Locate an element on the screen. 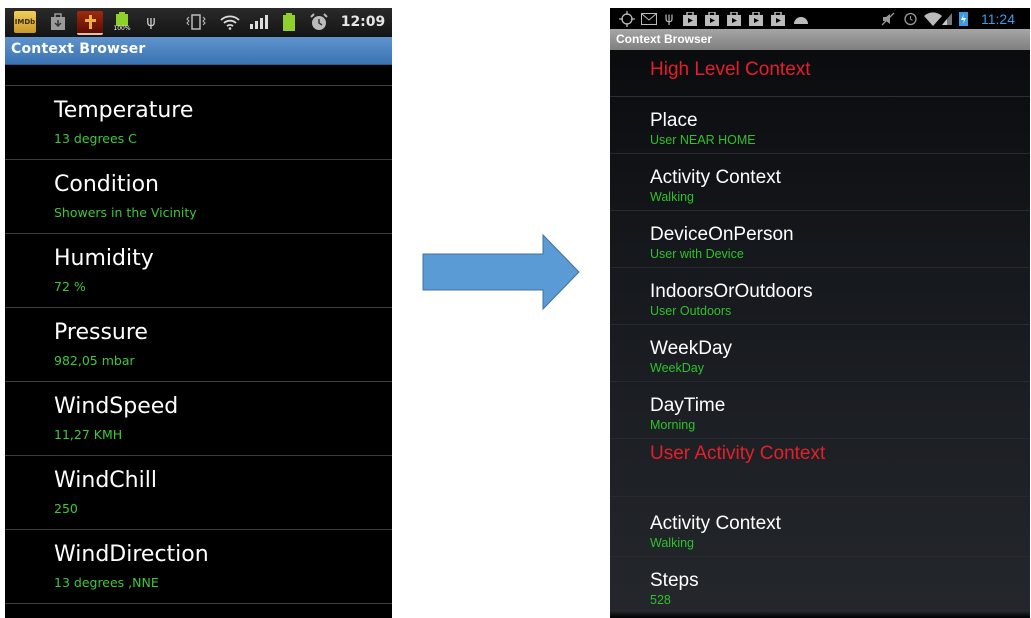  item-label: Temperature is located at coordinates (124, 110).